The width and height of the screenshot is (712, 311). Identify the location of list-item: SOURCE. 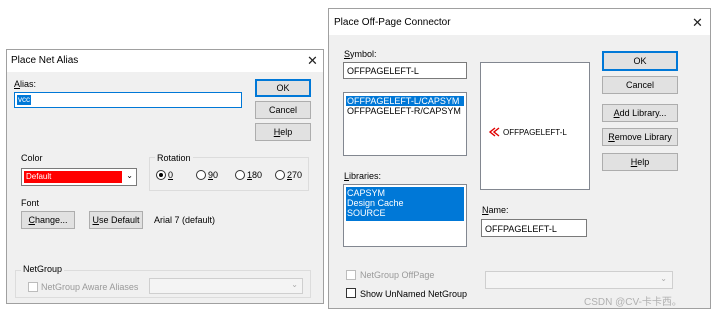
(405, 213).